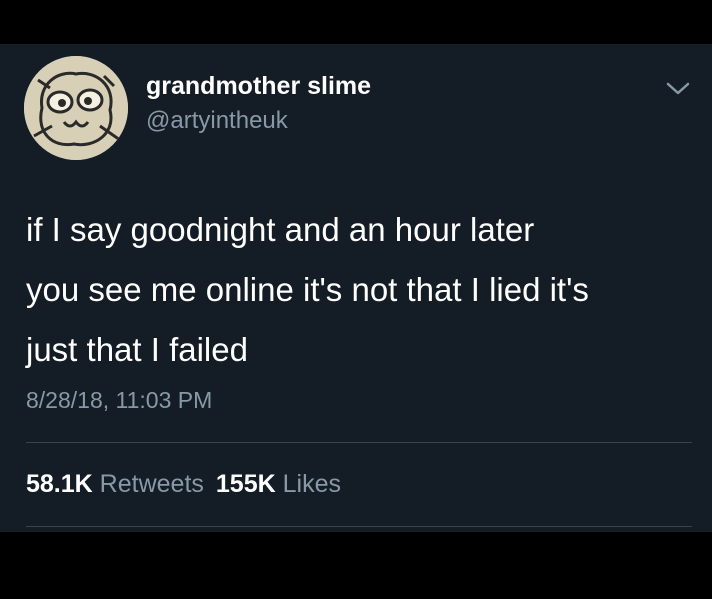  Describe the element at coordinates (258, 86) in the screenshot. I see `display-name: grandmother slime` at that location.